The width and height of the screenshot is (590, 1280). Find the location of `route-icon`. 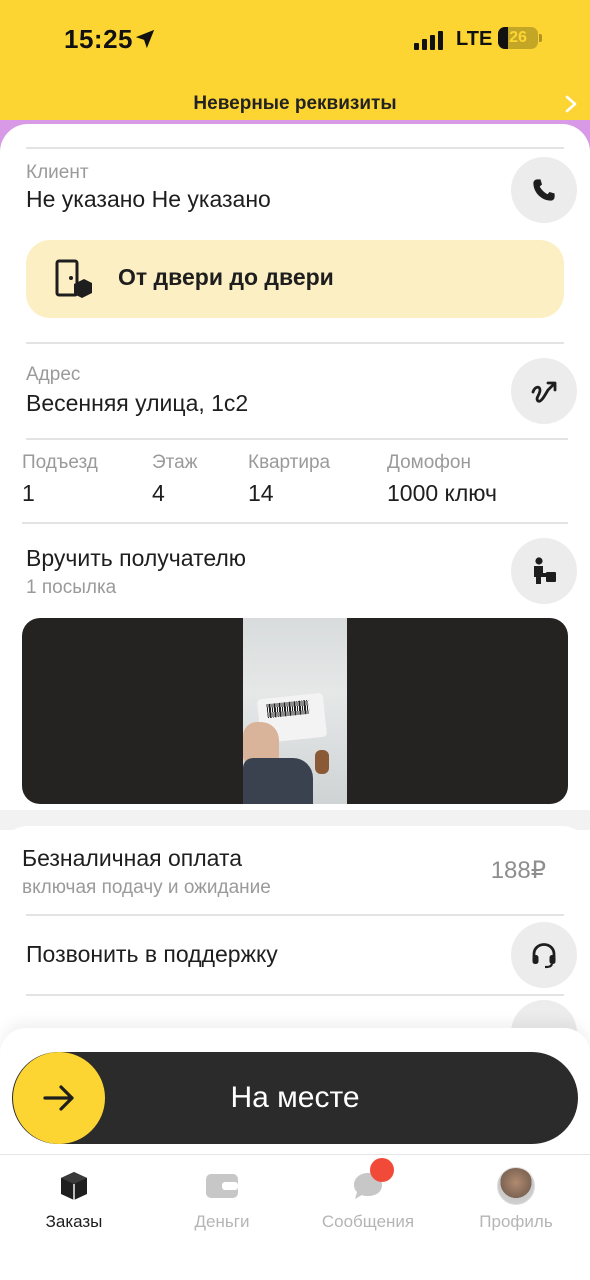

route-icon is located at coordinates (544, 392).